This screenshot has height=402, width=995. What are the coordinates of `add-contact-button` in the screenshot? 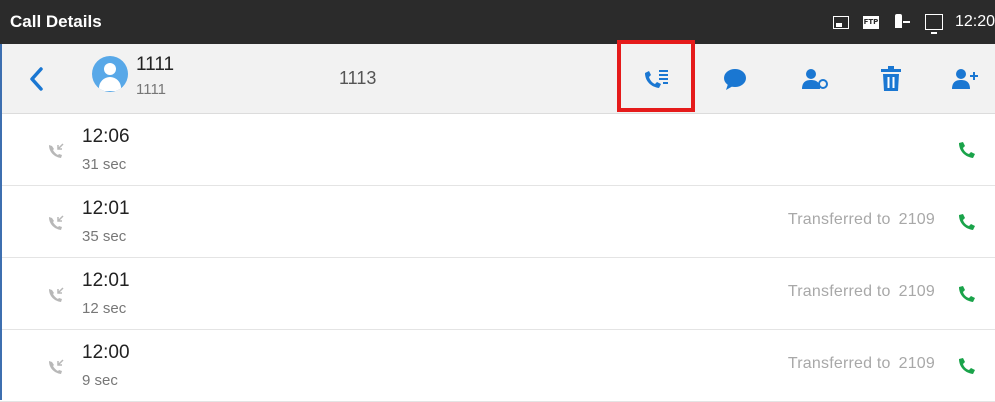 It's located at (962, 79).